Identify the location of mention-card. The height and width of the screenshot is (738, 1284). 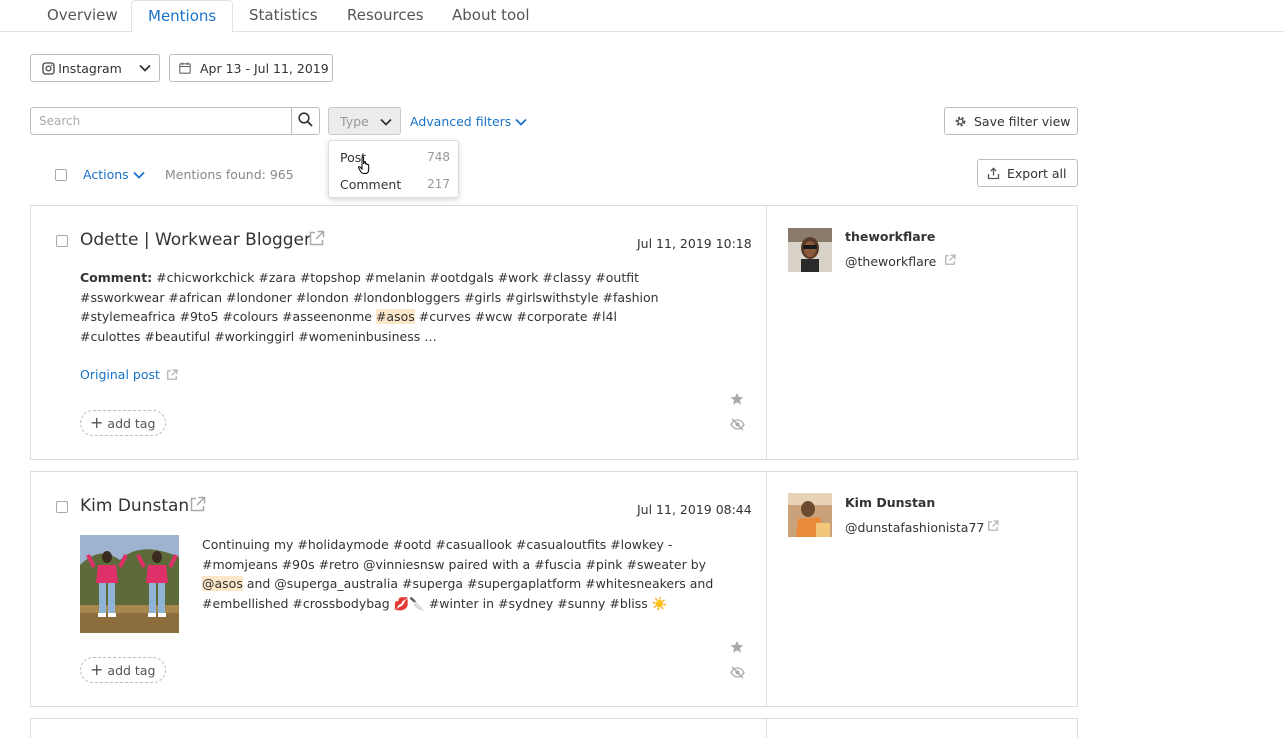
(554, 728).